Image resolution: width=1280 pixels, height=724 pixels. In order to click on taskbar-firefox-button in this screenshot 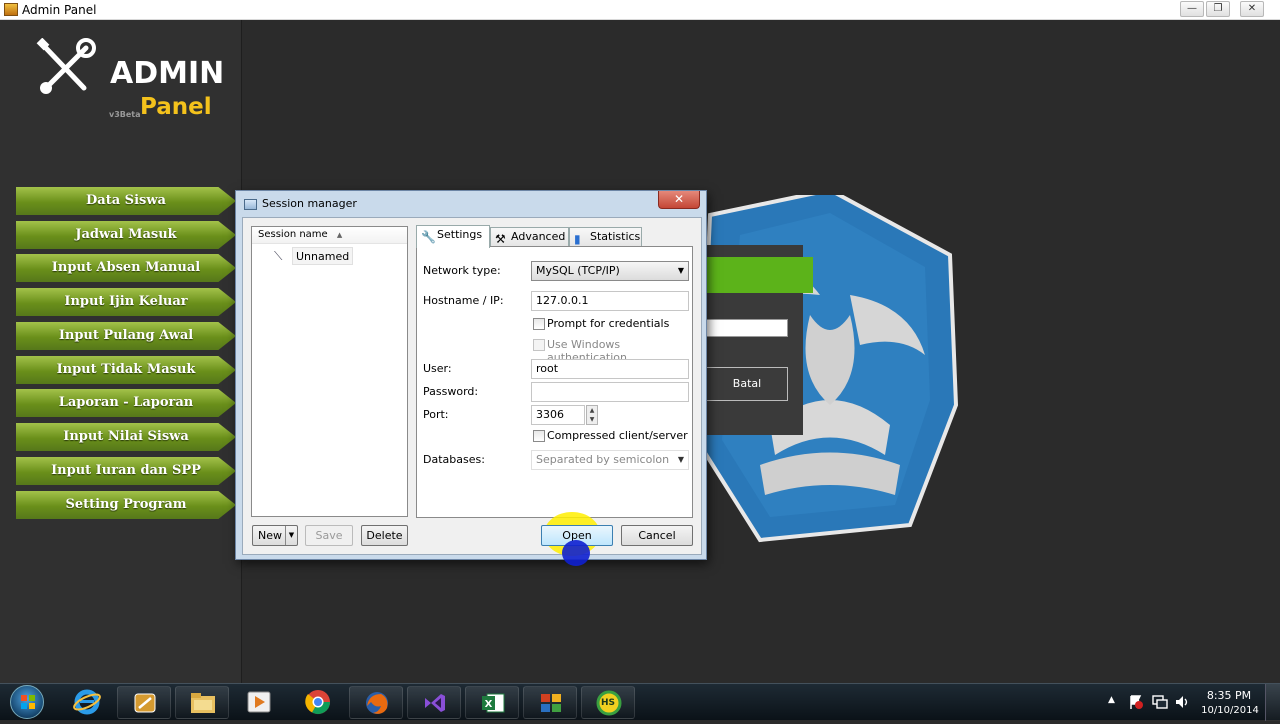, I will do `click(376, 702)`.